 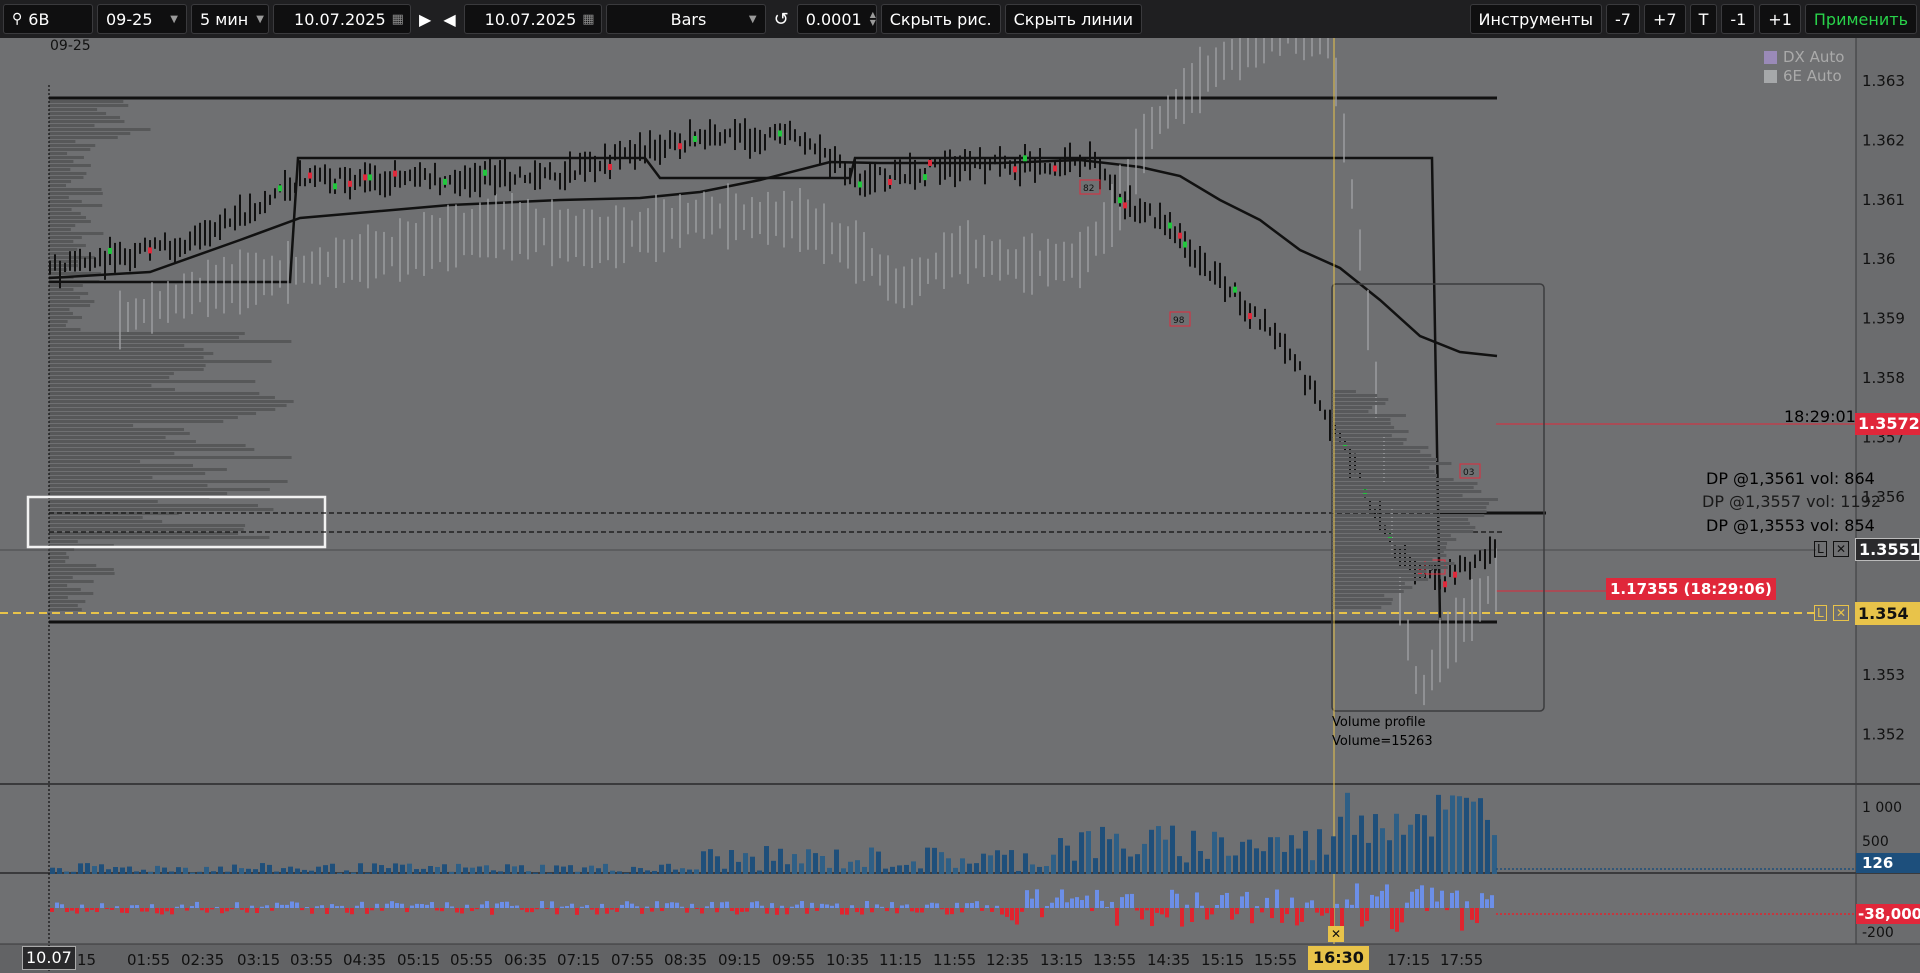 I want to click on chart-type-select: Bars ▼, so click(x=685, y=19).